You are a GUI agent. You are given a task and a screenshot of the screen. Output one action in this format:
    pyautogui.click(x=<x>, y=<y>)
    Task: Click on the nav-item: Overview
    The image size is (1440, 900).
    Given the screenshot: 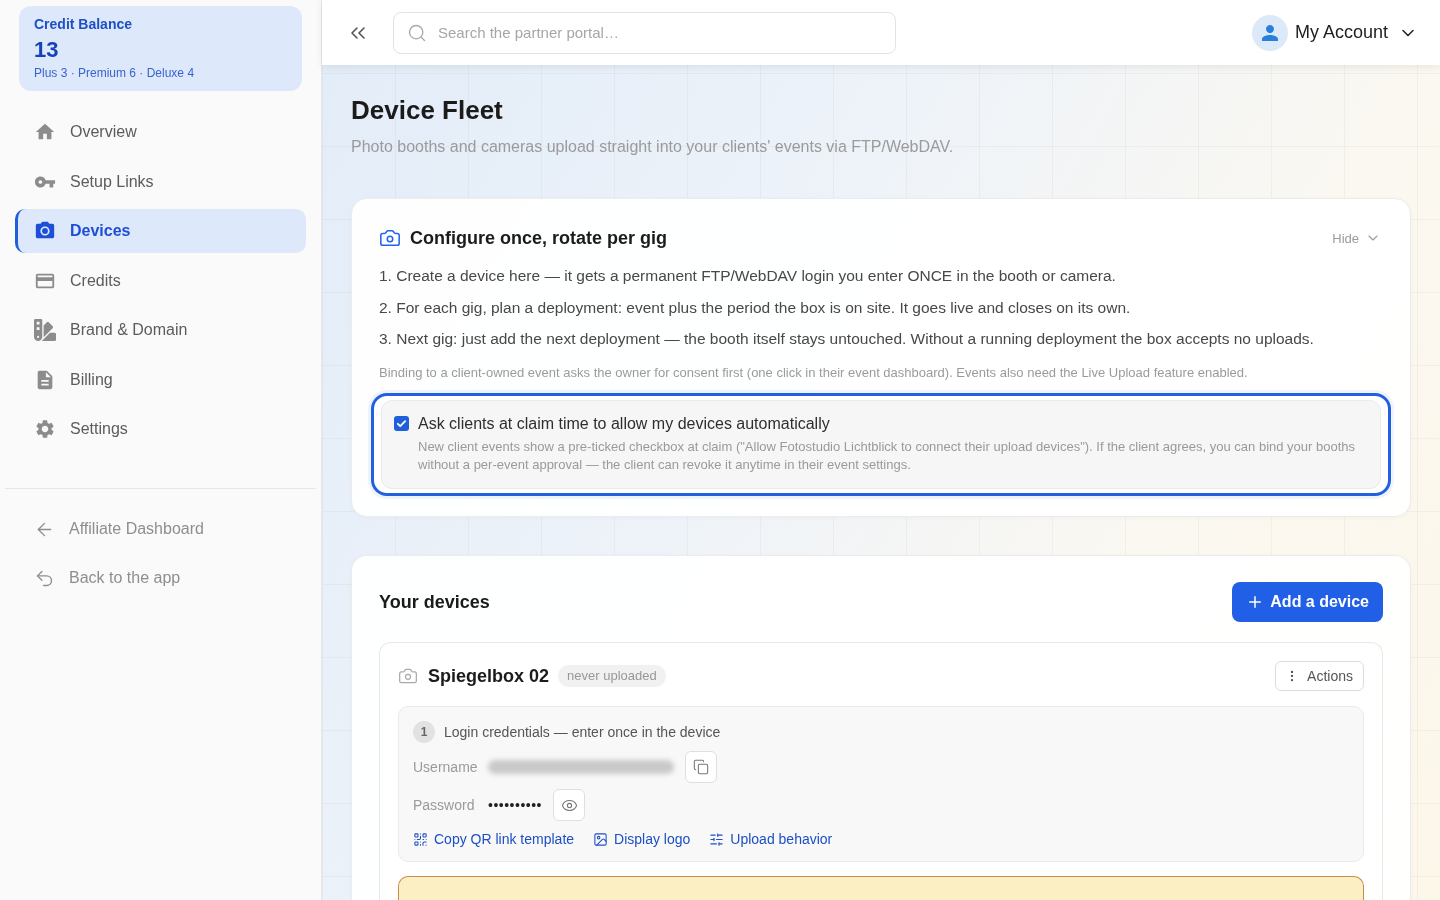 What is the action you would take?
    pyautogui.click(x=160, y=132)
    